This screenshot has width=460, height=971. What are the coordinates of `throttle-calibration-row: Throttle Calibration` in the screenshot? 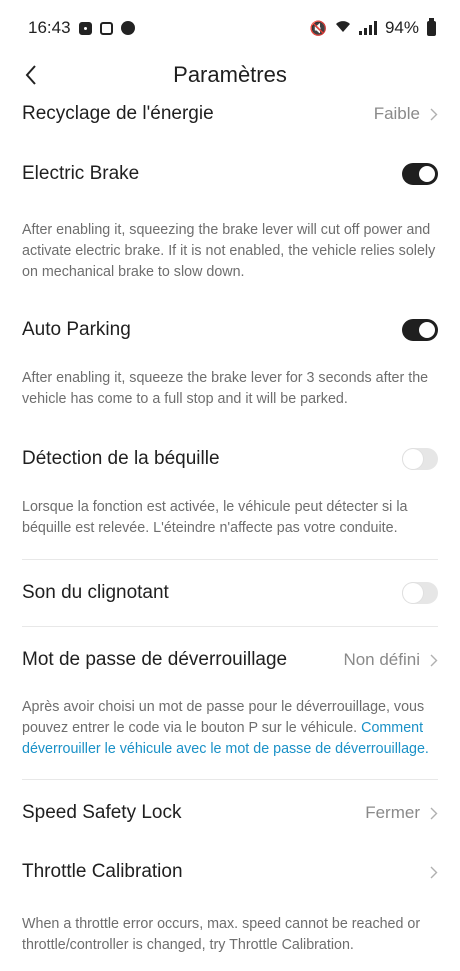 It's located at (230, 872).